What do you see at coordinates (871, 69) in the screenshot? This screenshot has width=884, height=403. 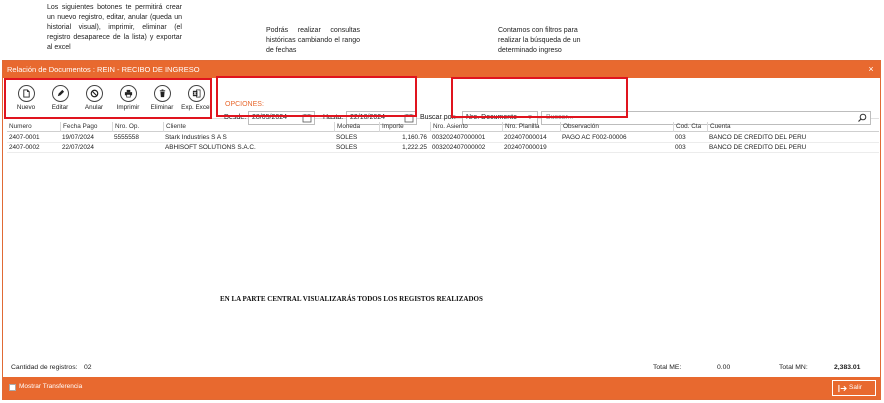 I see `close-icon: ×` at bounding box center [871, 69].